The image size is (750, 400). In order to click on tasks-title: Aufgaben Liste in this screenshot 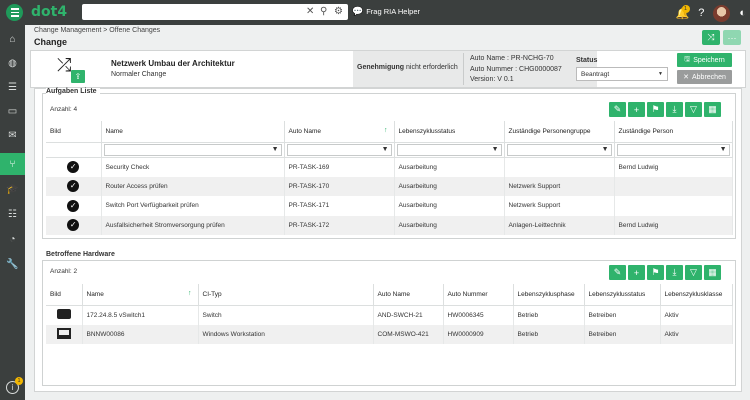, I will do `click(73, 91)`.